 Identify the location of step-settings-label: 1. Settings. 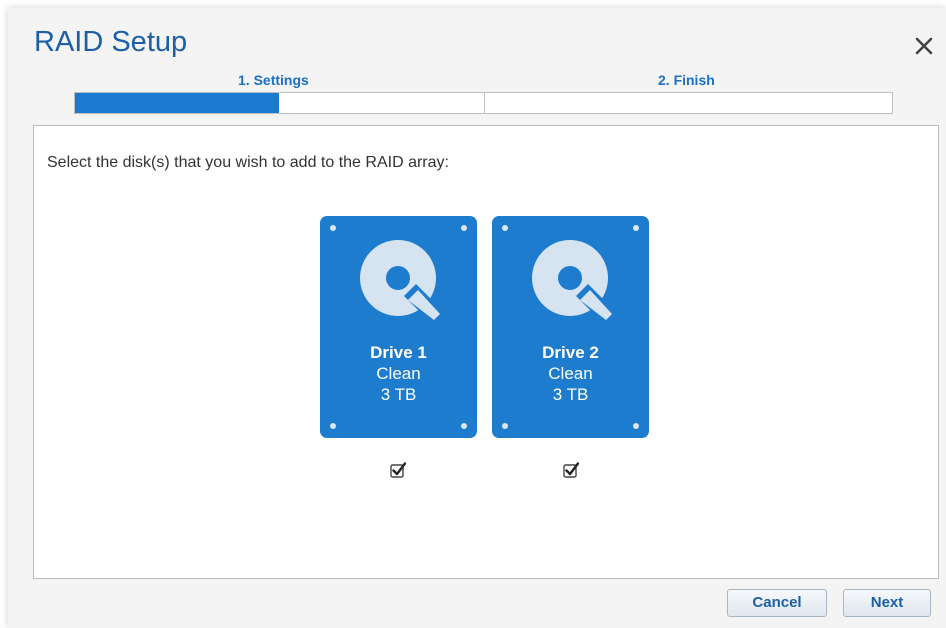
(273, 80).